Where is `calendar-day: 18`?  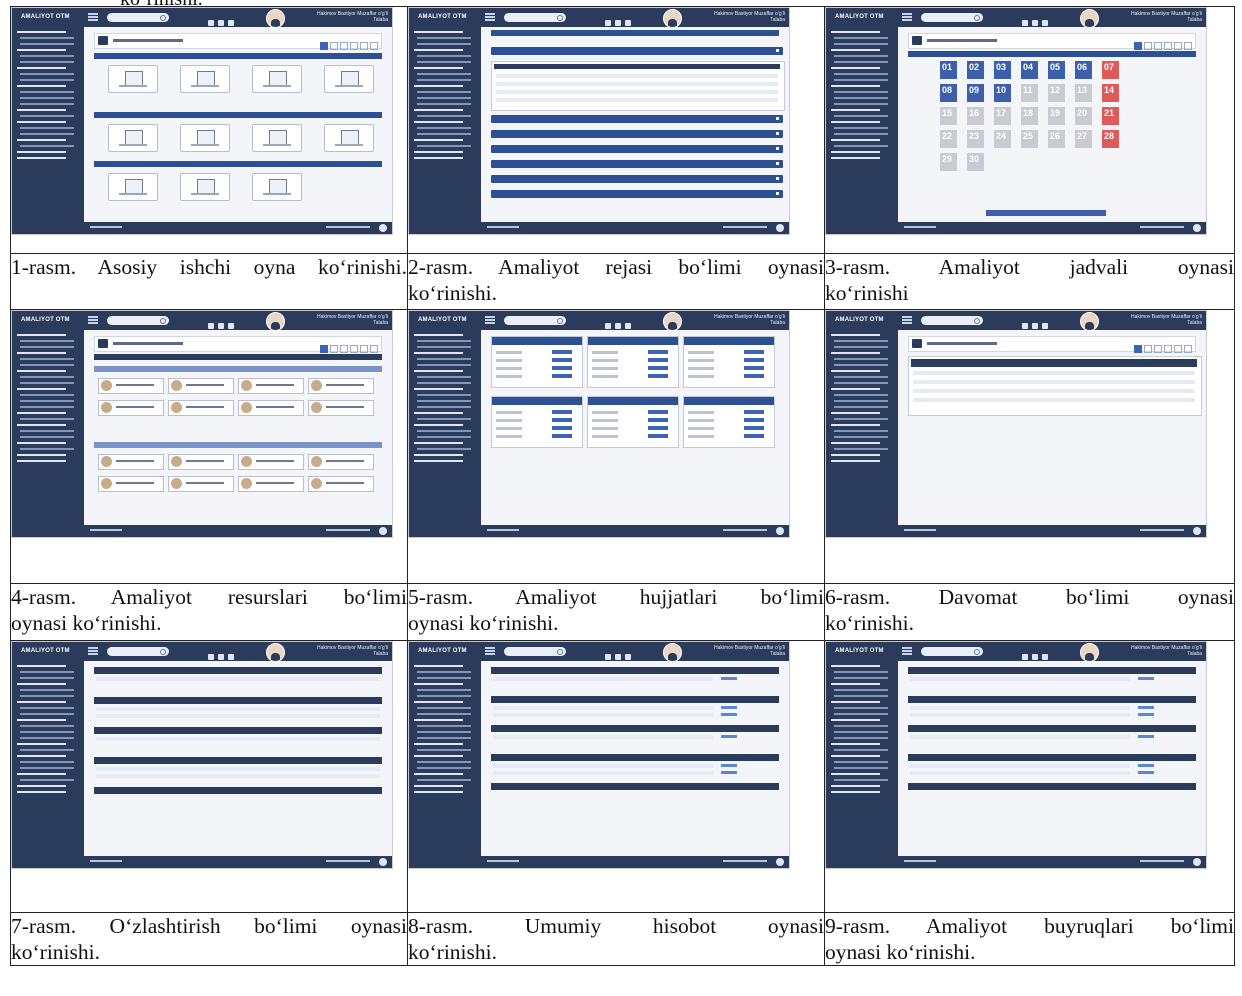 calendar-day: 18 is located at coordinates (1029, 116).